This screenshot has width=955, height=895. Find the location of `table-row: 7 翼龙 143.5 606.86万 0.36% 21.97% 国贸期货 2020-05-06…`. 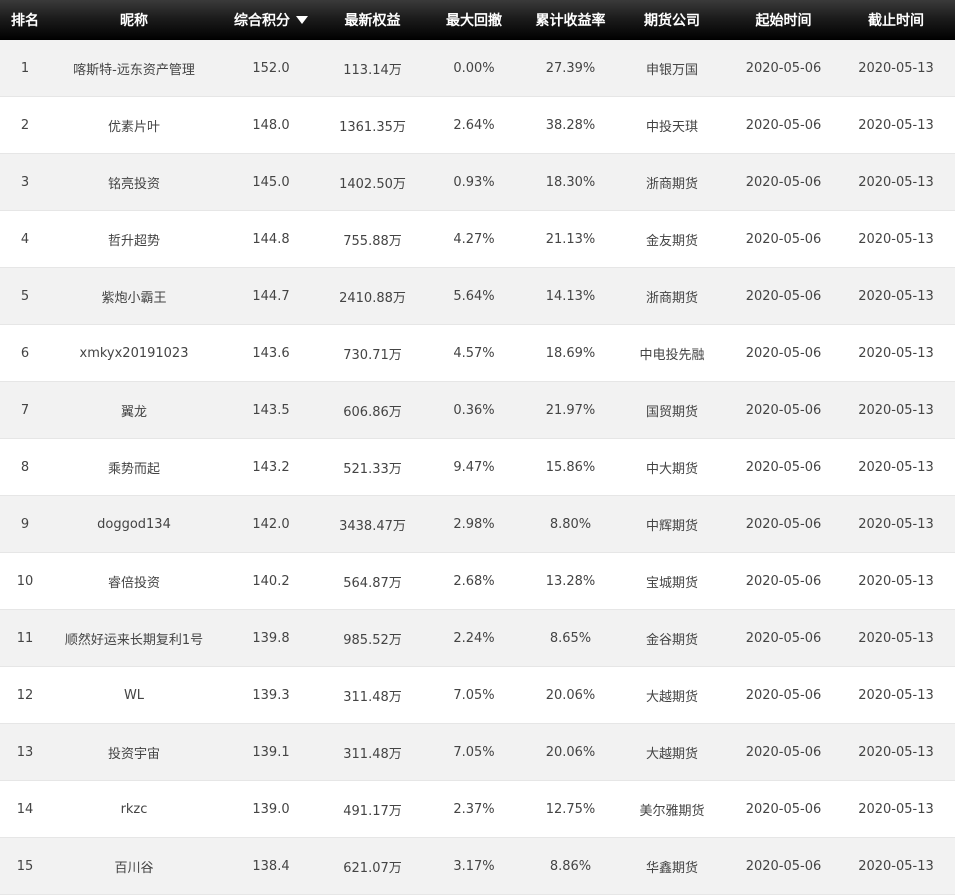

table-row: 7 翼龙 143.5 606.86万 0.36% 21.97% 国贸期货 2020-05-06… is located at coordinates (477, 410).